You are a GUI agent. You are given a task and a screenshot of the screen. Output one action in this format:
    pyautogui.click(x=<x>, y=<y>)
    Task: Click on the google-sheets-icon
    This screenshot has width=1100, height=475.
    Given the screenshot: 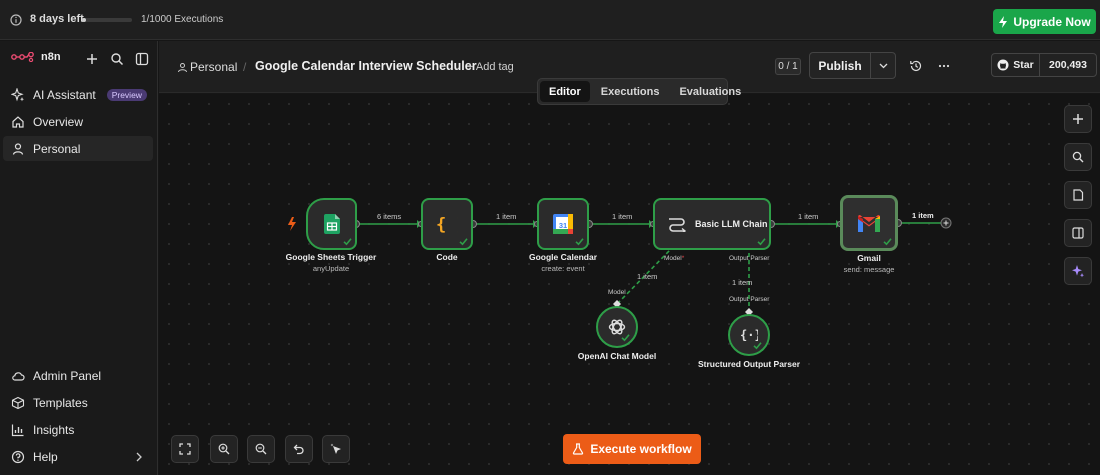 What is the action you would take?
    pyautogui.click(x=331, y=224)
    